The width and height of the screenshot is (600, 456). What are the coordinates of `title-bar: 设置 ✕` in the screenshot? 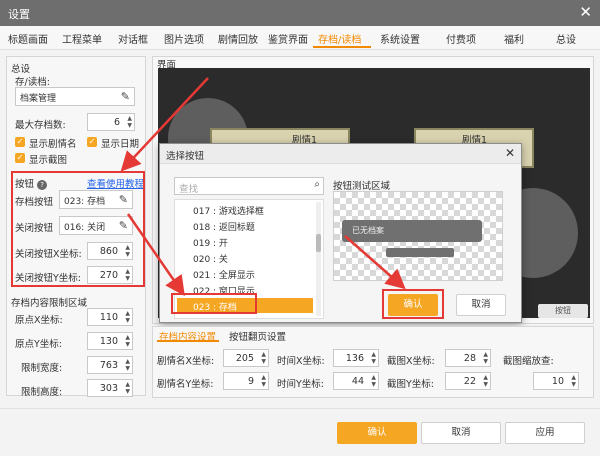 It's located at (300, 13).